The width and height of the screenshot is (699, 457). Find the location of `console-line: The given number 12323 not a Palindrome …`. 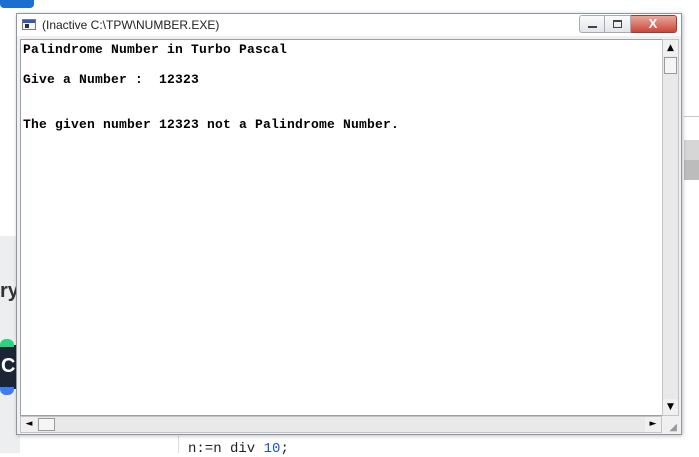

console-line: The given number 12323 not a Palindrome … is located at coordinates (211, 124).